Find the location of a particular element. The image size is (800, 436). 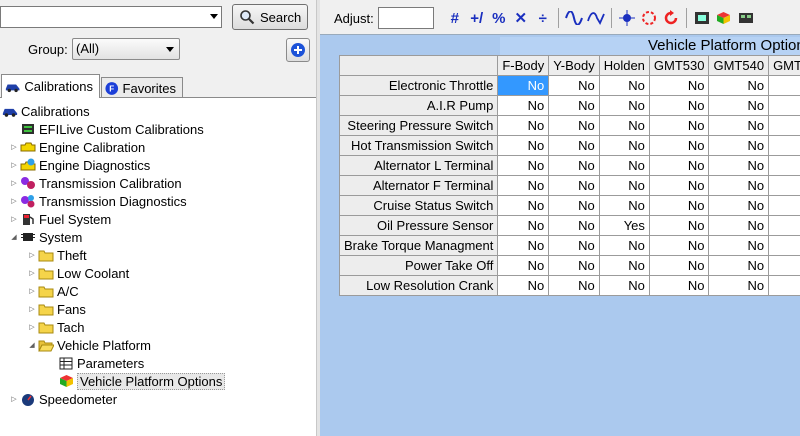

tree-item-custom-calibrations: EFILive Custom Calibrations is located at coordinates (107, 129).